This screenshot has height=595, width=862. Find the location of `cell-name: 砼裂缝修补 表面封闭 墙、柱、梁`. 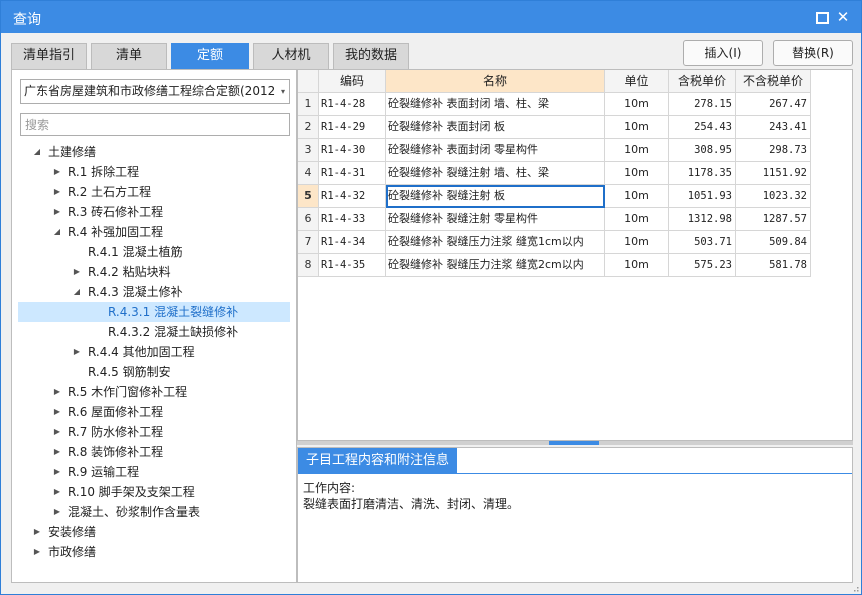

cell-name: 砼裂缝修补 表面封闭 墙、柱、梁 is located at coordinates (495, 104).